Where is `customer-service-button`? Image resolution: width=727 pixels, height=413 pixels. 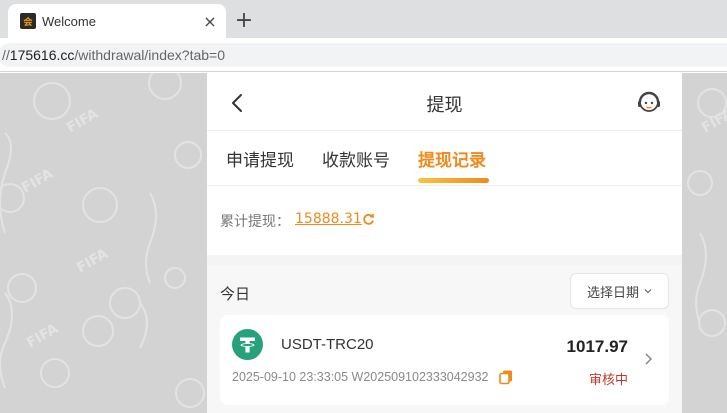 customer-service-button is located at coordinates (649, 102).